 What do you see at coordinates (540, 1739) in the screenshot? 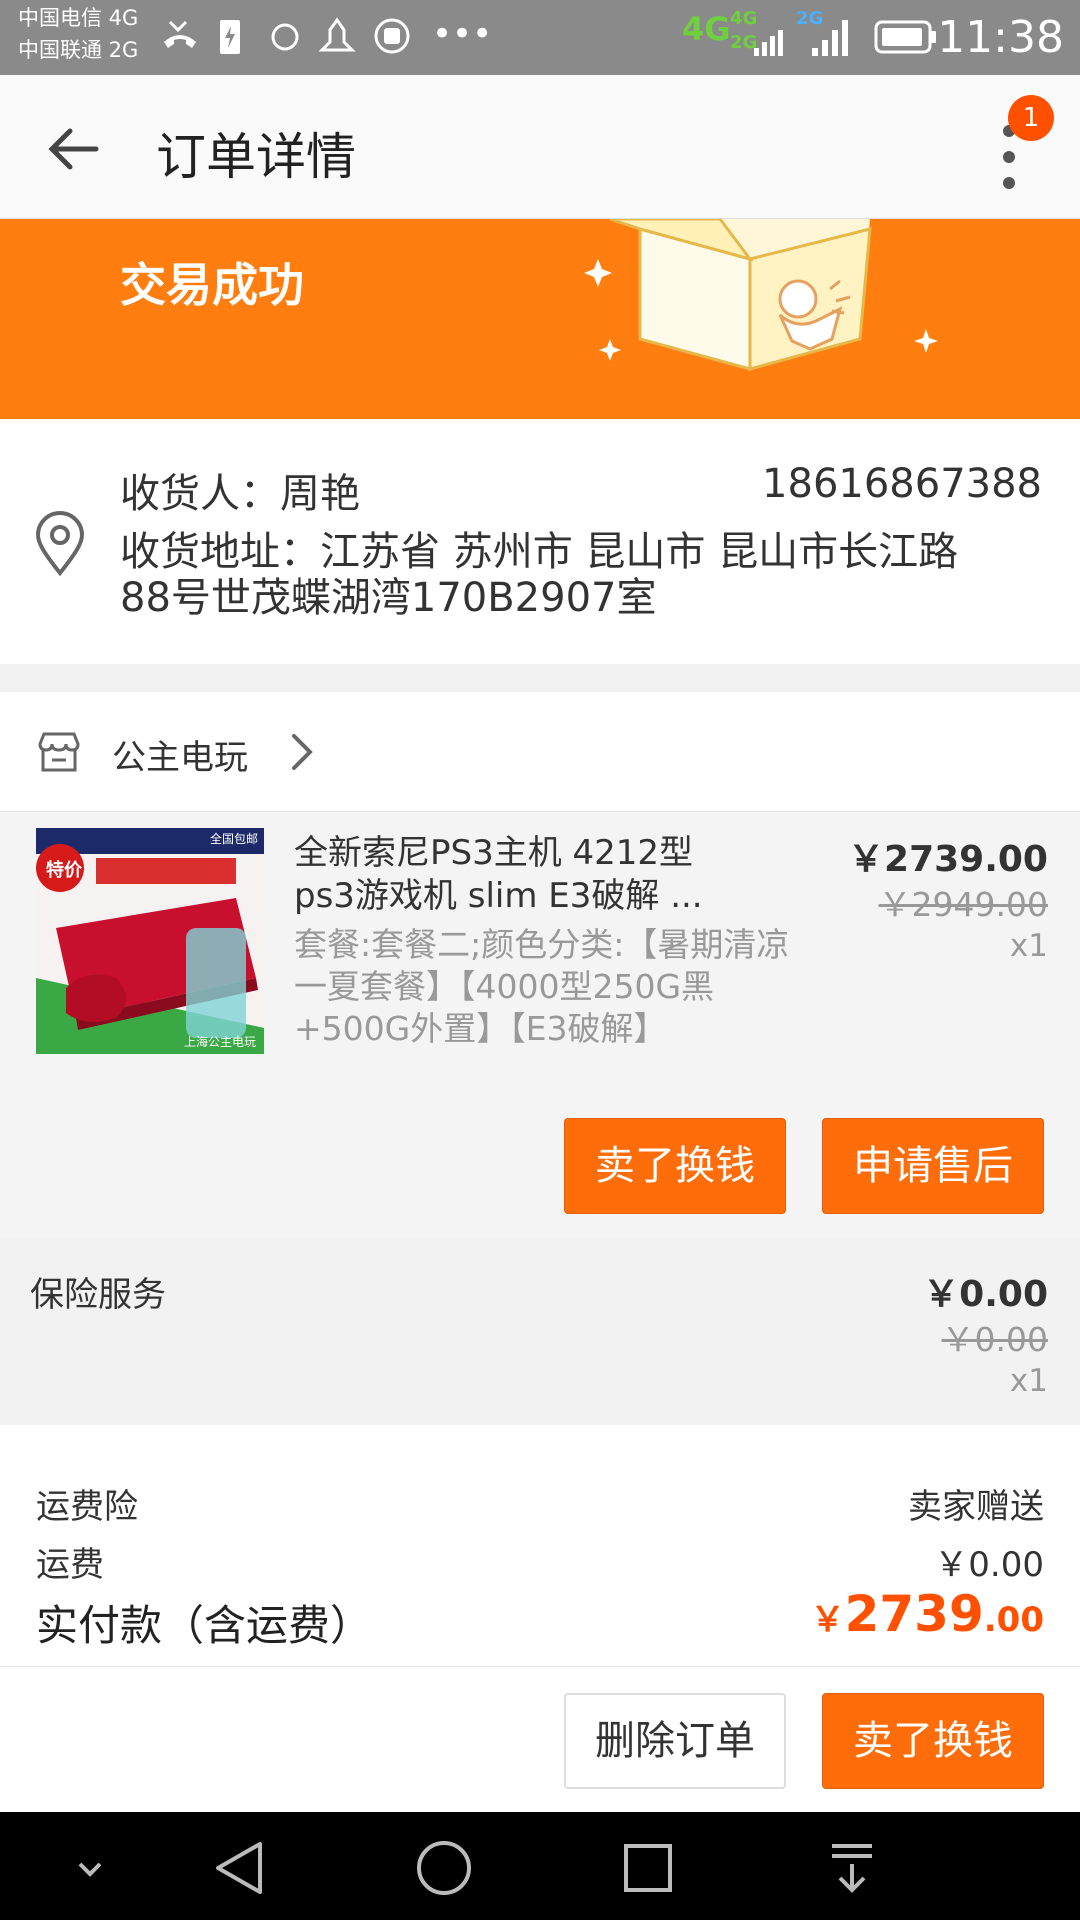
I see `footer-actions: 删除订单 卖了换钱` at bounding box center [540, 1739].